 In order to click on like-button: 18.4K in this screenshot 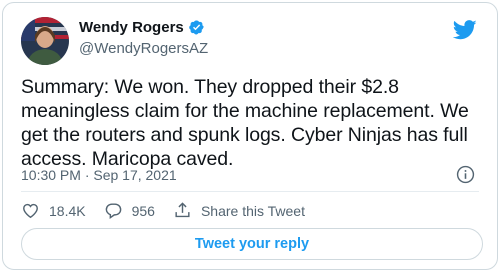, I will do `click(53, 210)`.